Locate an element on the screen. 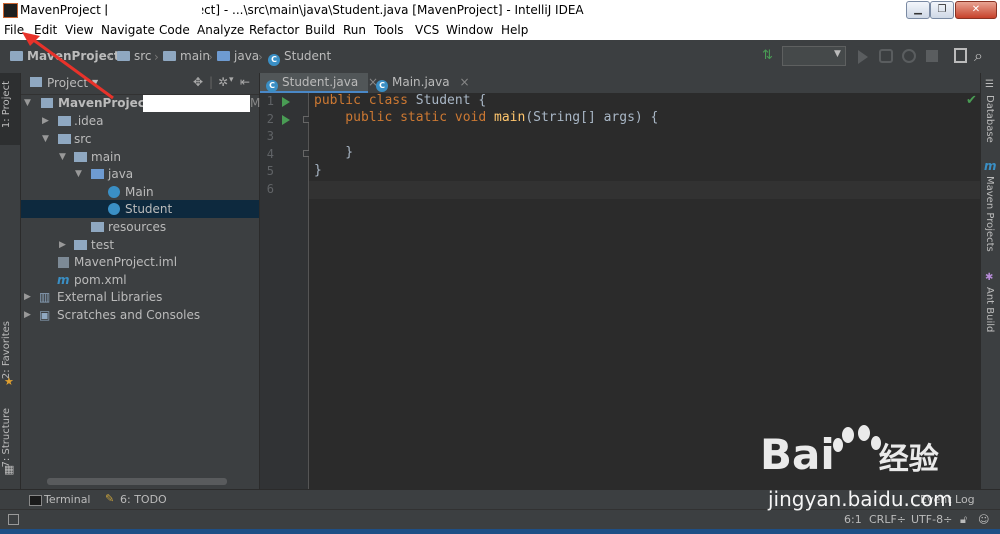 Image resolution: width=1000 pixels, height=534 pixels. tab-student-java: C Student.java × is located at coordinates (319, 83).